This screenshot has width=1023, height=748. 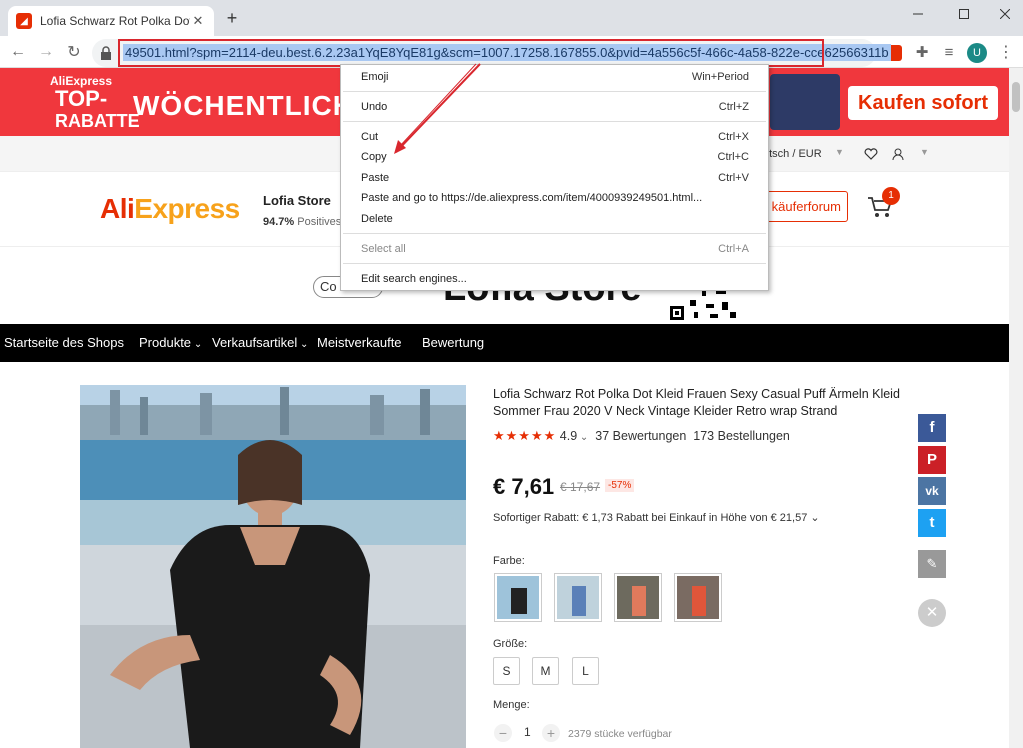 I want to click on menu-shortcut: Ctrl+C, so click(x=733, y=157).